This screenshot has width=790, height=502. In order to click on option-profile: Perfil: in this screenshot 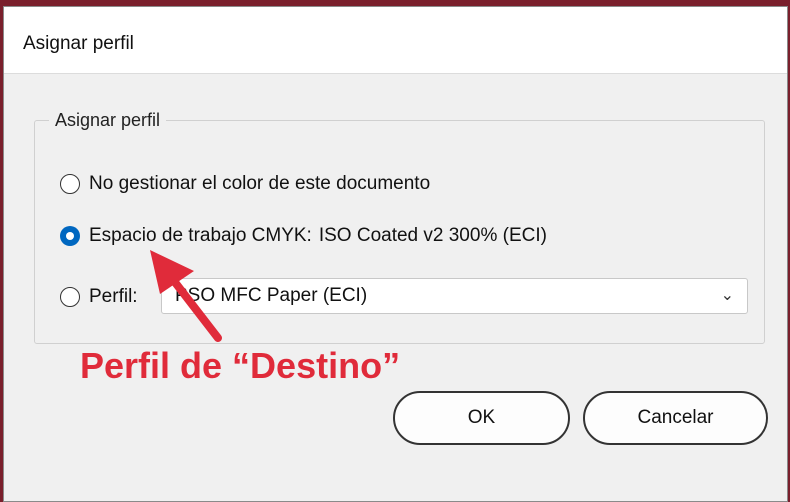, I will do `click(99, 297)`.